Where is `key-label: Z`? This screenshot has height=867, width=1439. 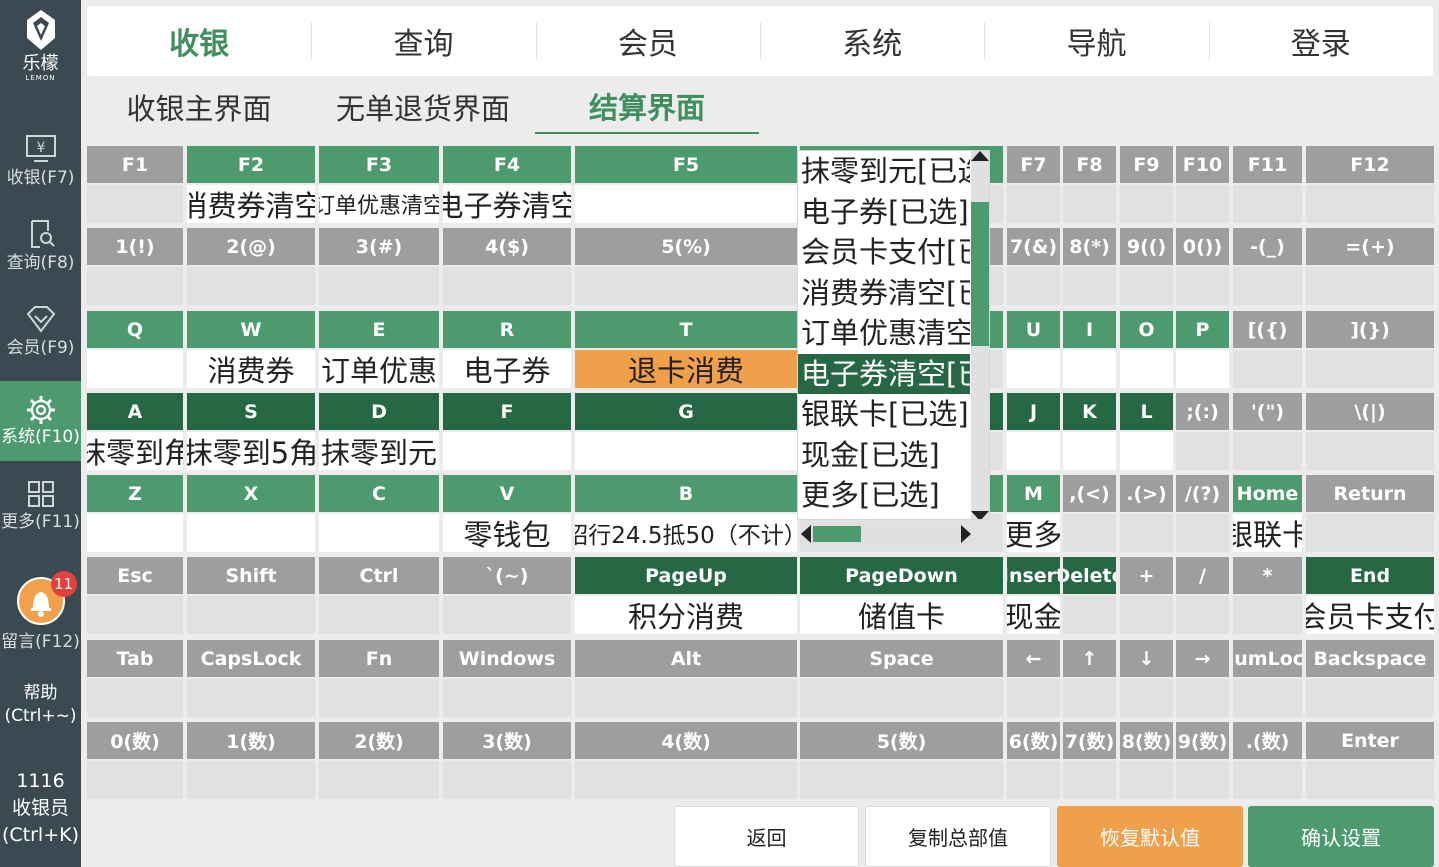
key-label: Z is located at coordinates (135, 493).